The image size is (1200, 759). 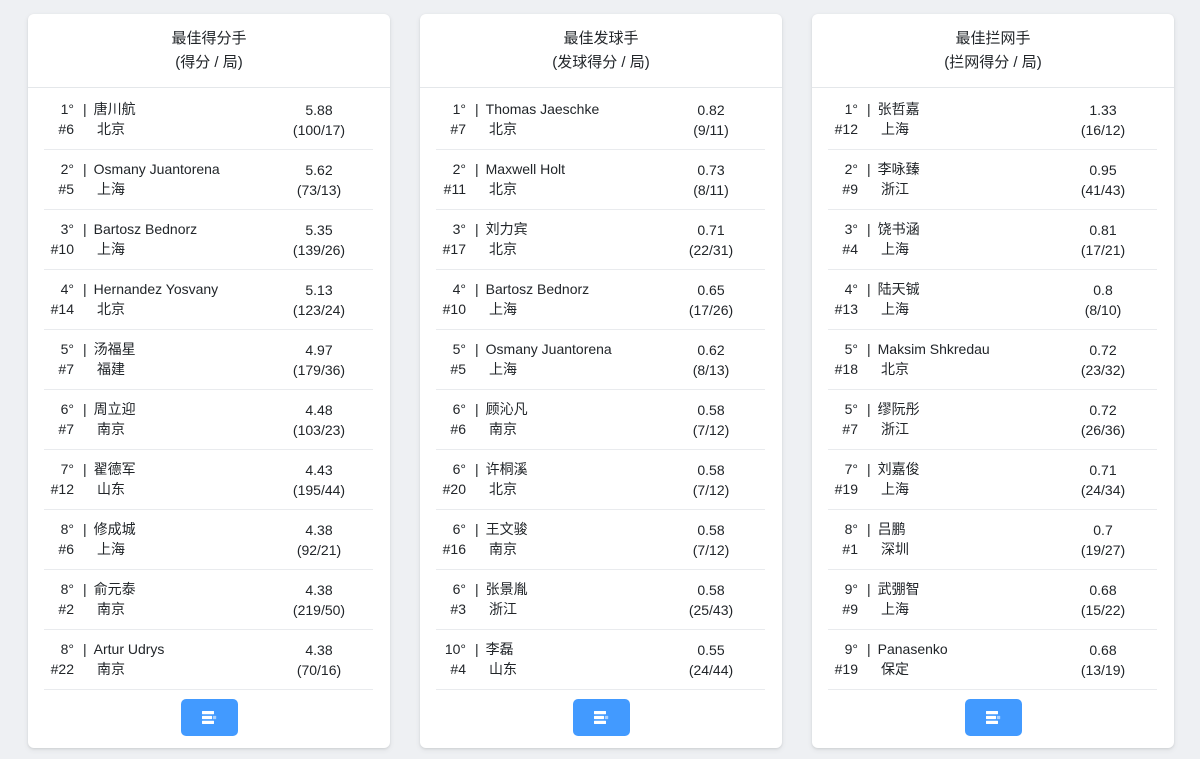 What do you see at coordinates (843, 359) in the screenshot?
I see `row-rank-column: 5° #18` at bounding box center [843, 359].